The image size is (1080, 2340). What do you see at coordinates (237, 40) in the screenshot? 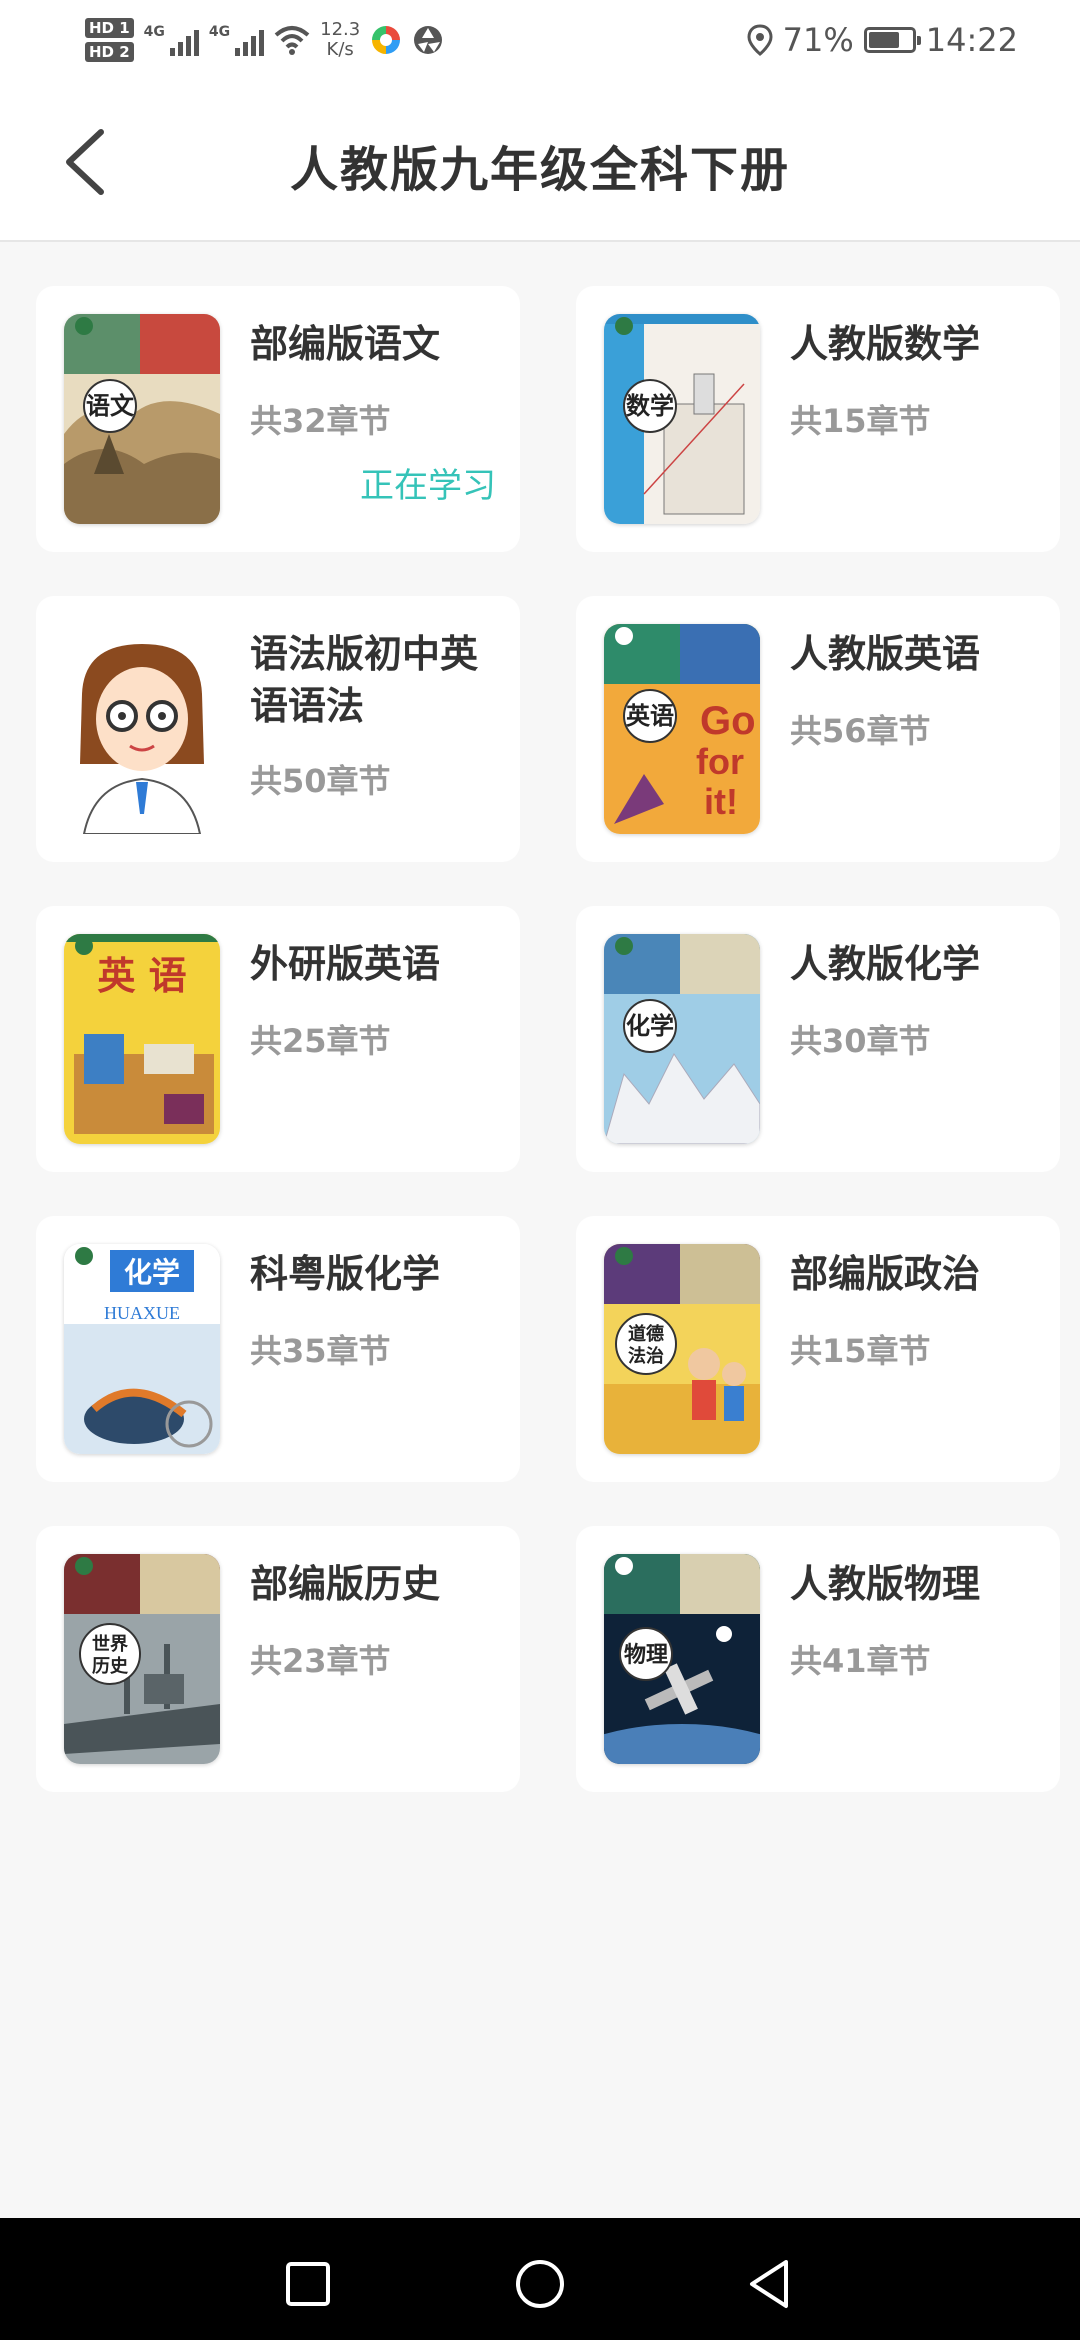
I see `signal-icon-2: 4G` at bounding box center [237, 40].